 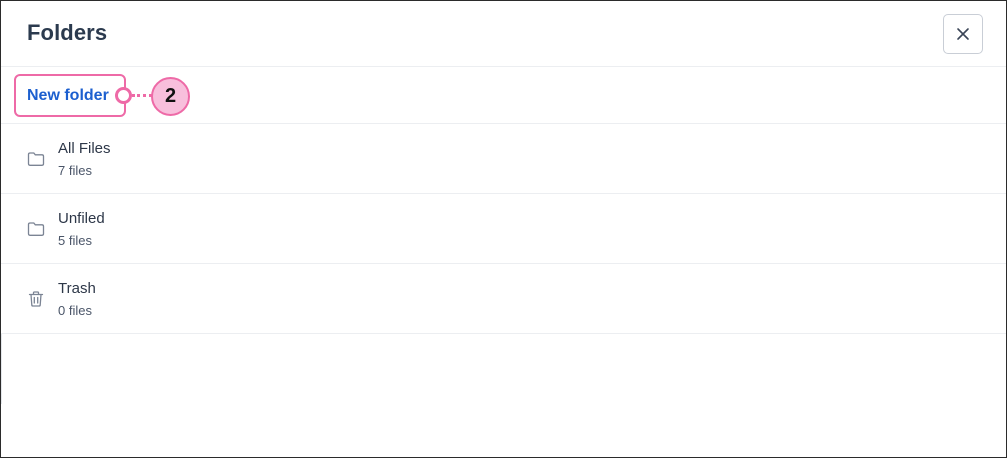 I want to click on folder-name: Trash, so click(x=77, y=288).